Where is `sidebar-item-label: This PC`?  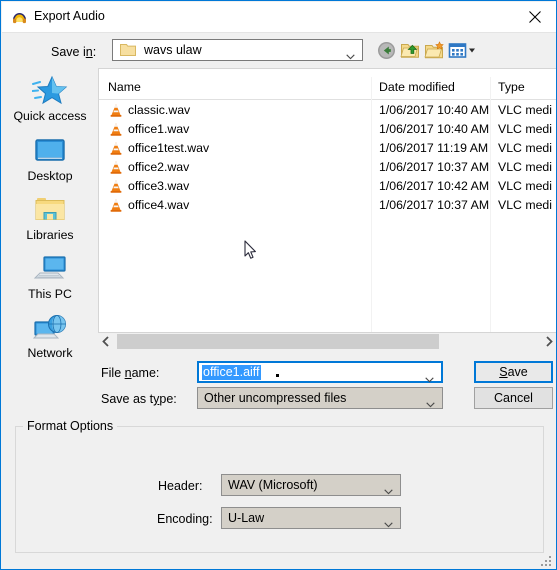
sidebar-item-label: This PC is located at coordinates (50, 294).